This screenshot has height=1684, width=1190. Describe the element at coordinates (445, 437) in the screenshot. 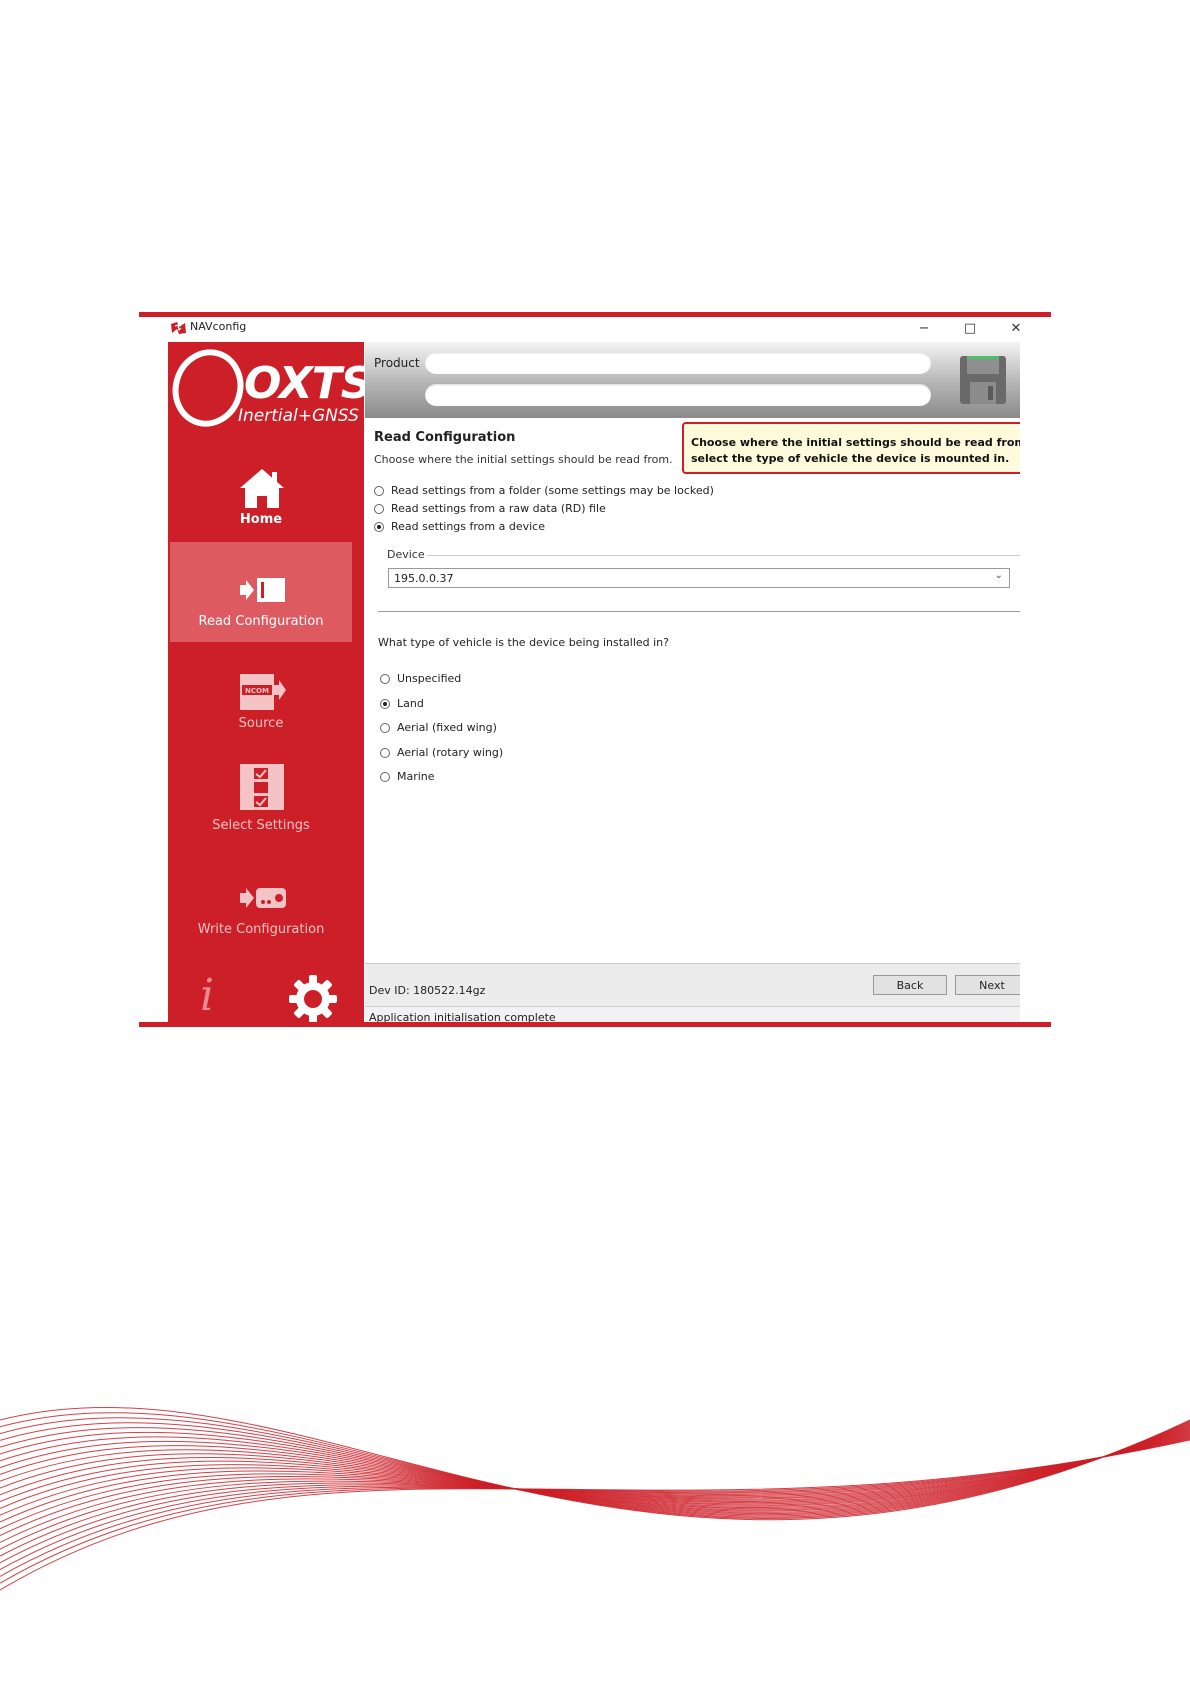

I see `page-title: Read Configuration` at that location.